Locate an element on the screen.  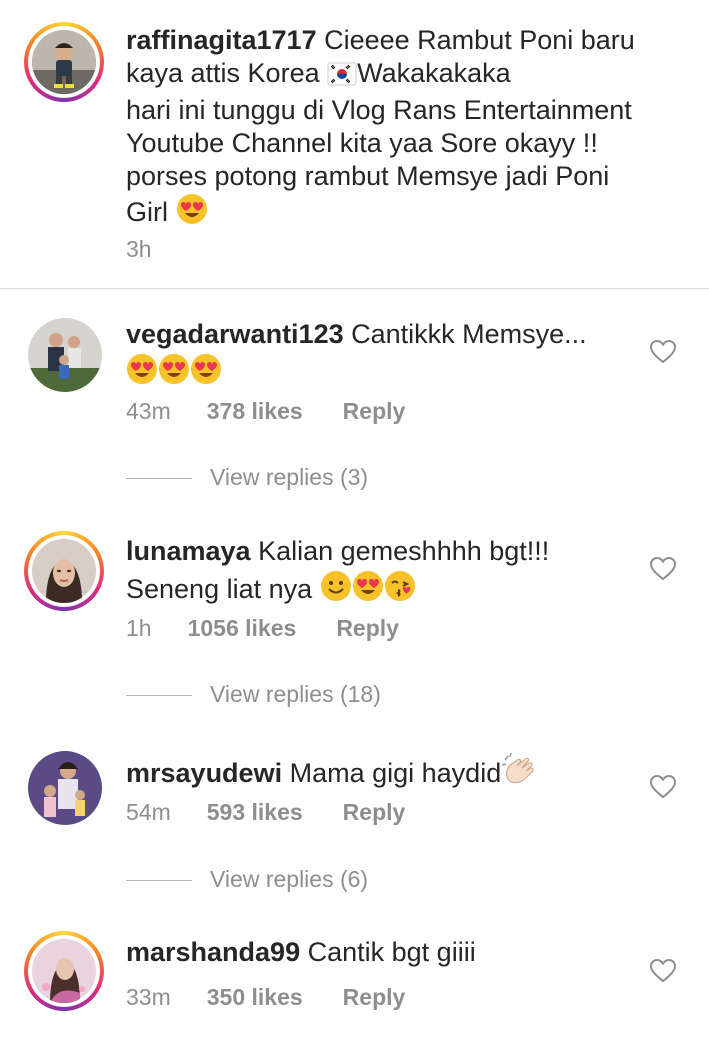
comment-time: 43m is located at coordinates (148, 411).